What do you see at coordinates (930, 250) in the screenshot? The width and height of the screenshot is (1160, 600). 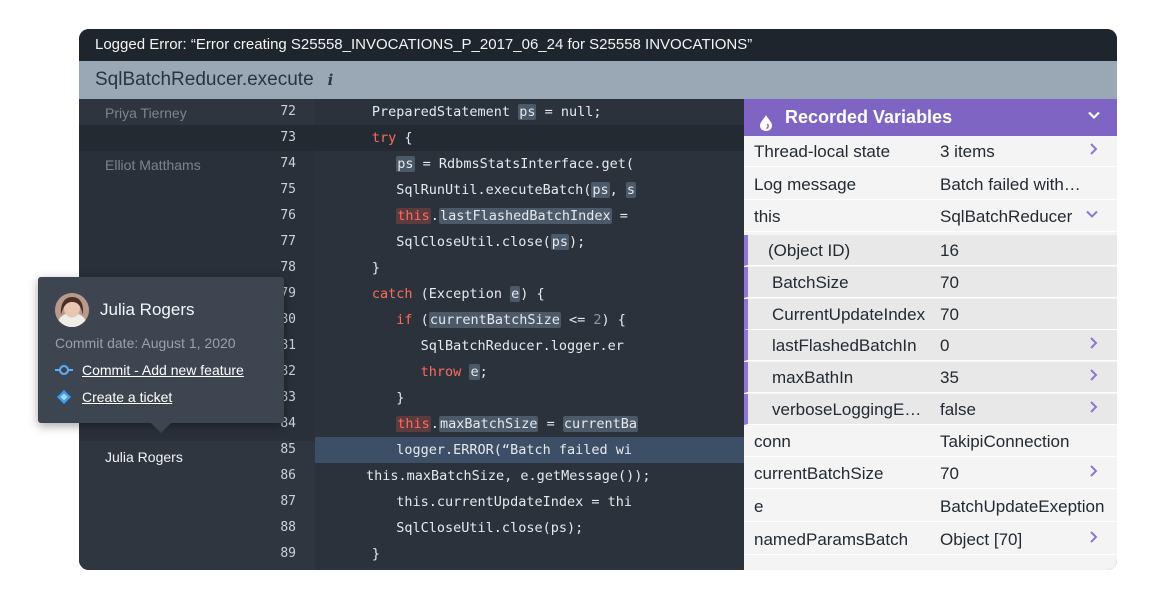 I see `variable-row-child: (Object ID) 16` at bounding box center [930, 250].